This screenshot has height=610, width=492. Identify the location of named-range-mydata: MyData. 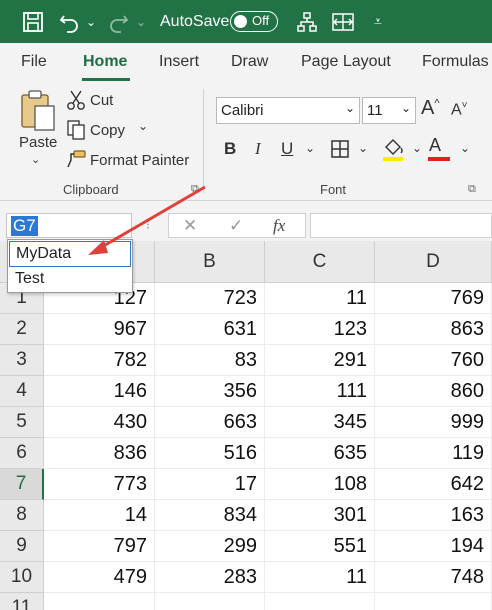
(70, 254).